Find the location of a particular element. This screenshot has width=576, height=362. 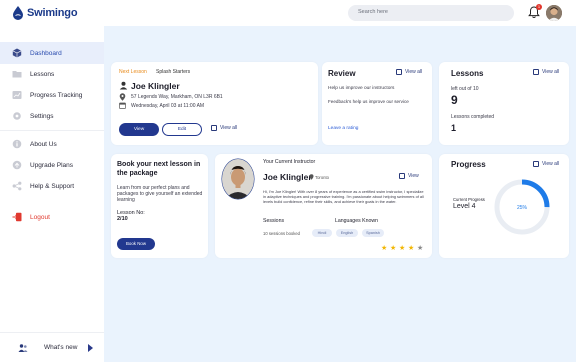

instructor-view-link: View is located at coordinates (409, 176).